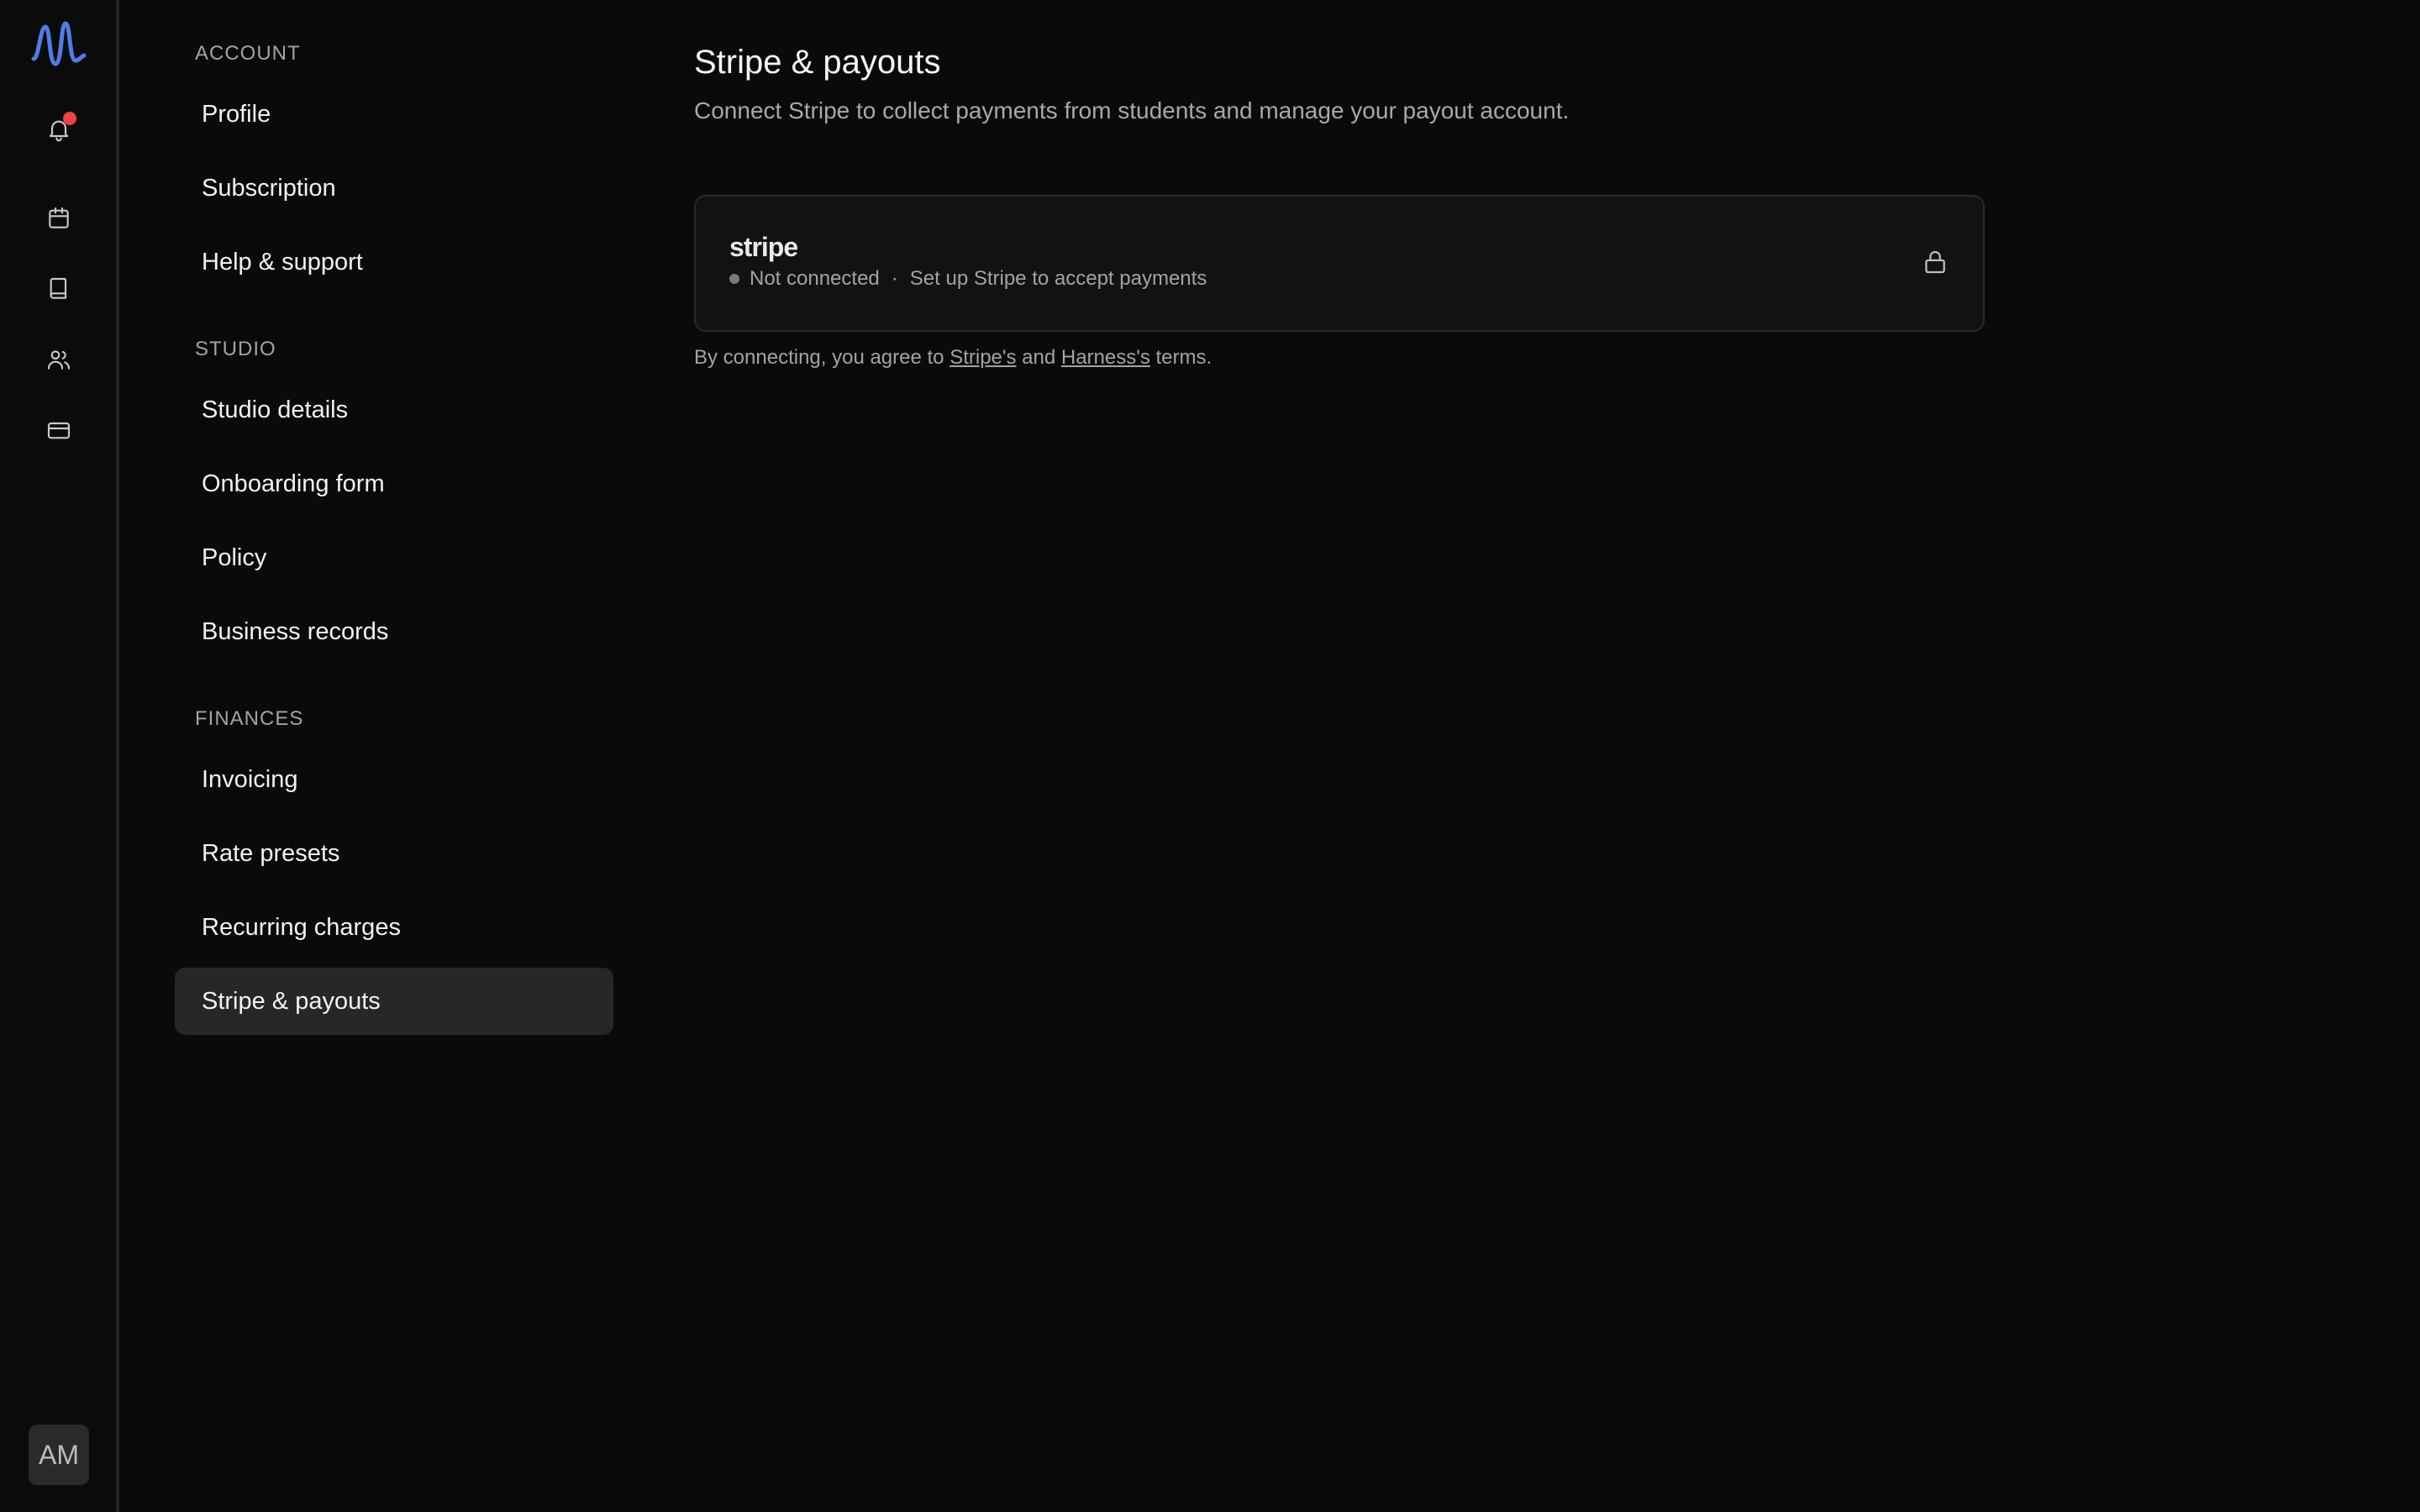  What do you see at coordinates (1935, 262) in the screenshot?
I see `lock-icon` at bounding box center [1935, 262].